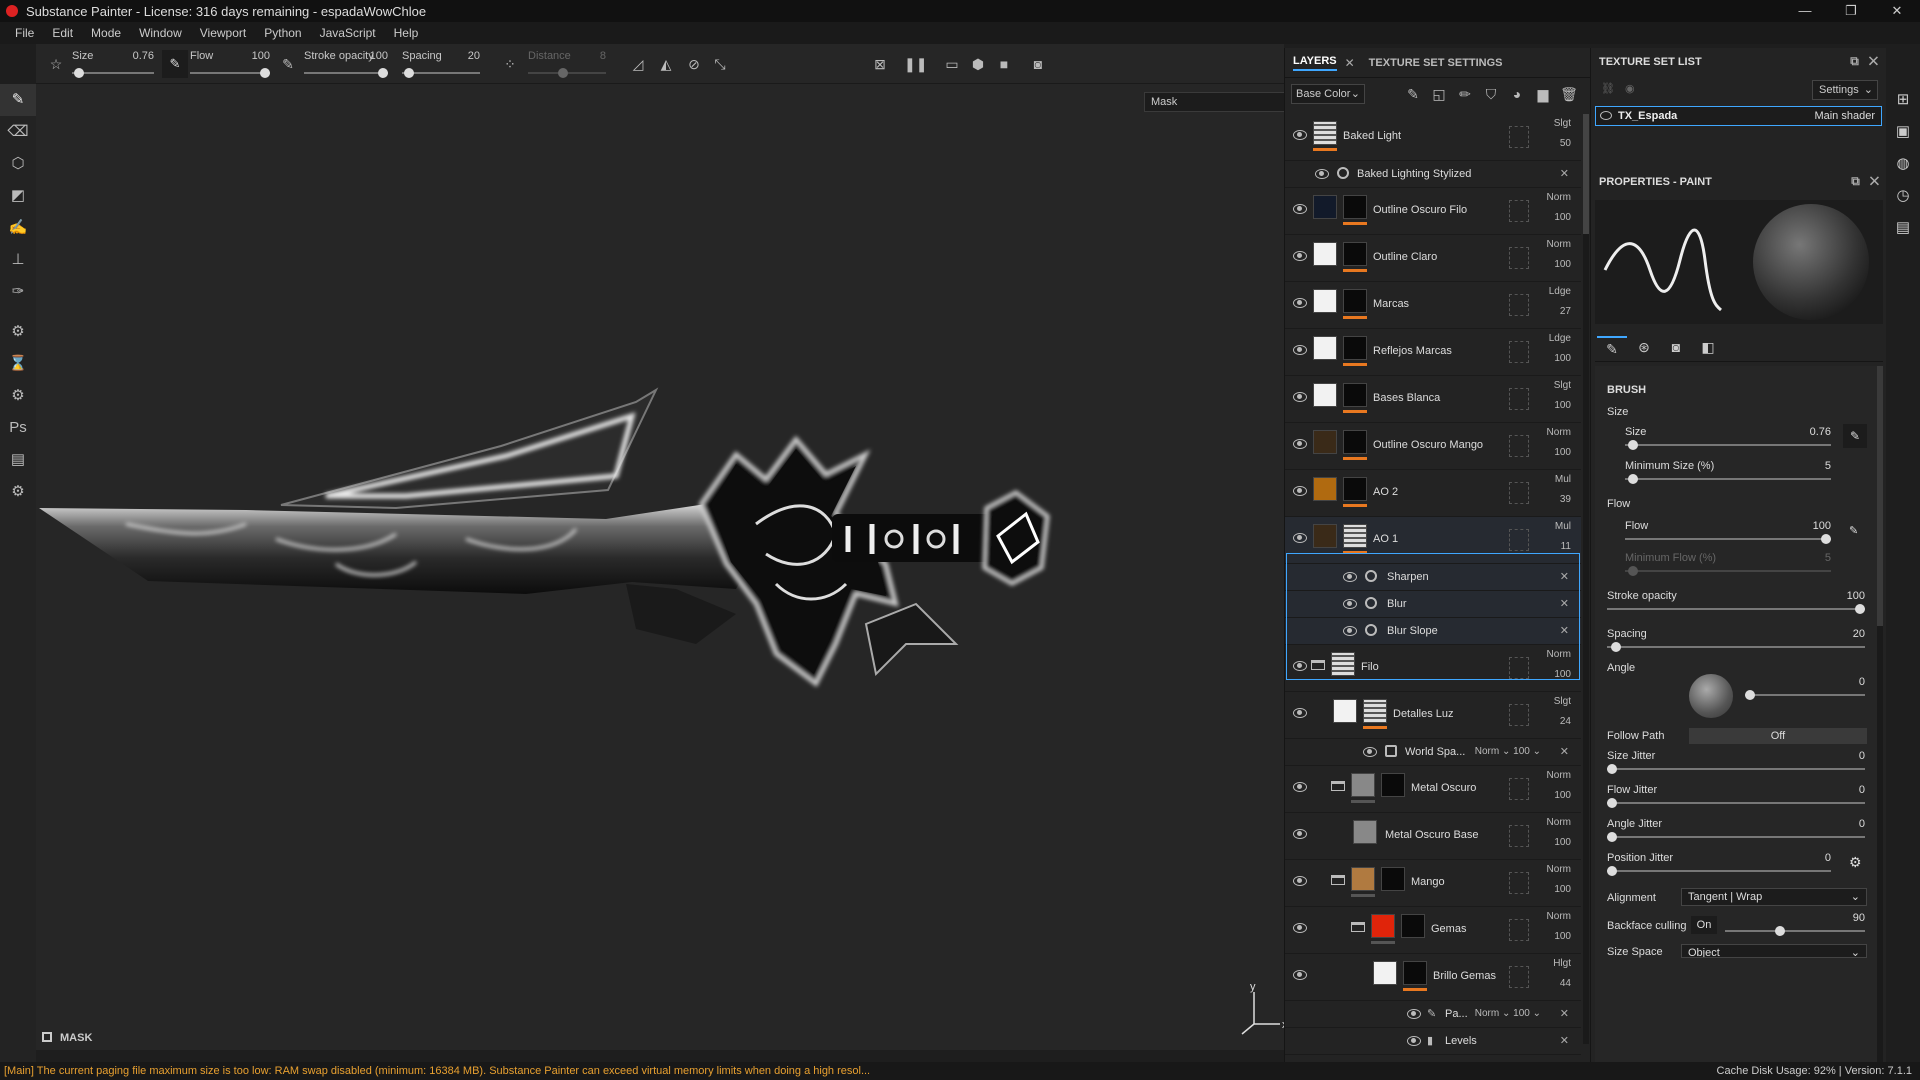 The image size is (1920, 1080). What do you see at coordinates (1903, 228) in the screenshot?
I see `log-icon: ▤` at bounding box center [1903, 228].